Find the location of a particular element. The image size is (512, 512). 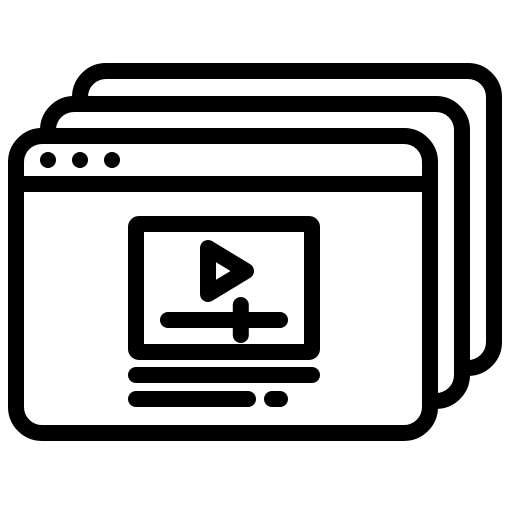

window-controls is located at coordinates (80, 160).